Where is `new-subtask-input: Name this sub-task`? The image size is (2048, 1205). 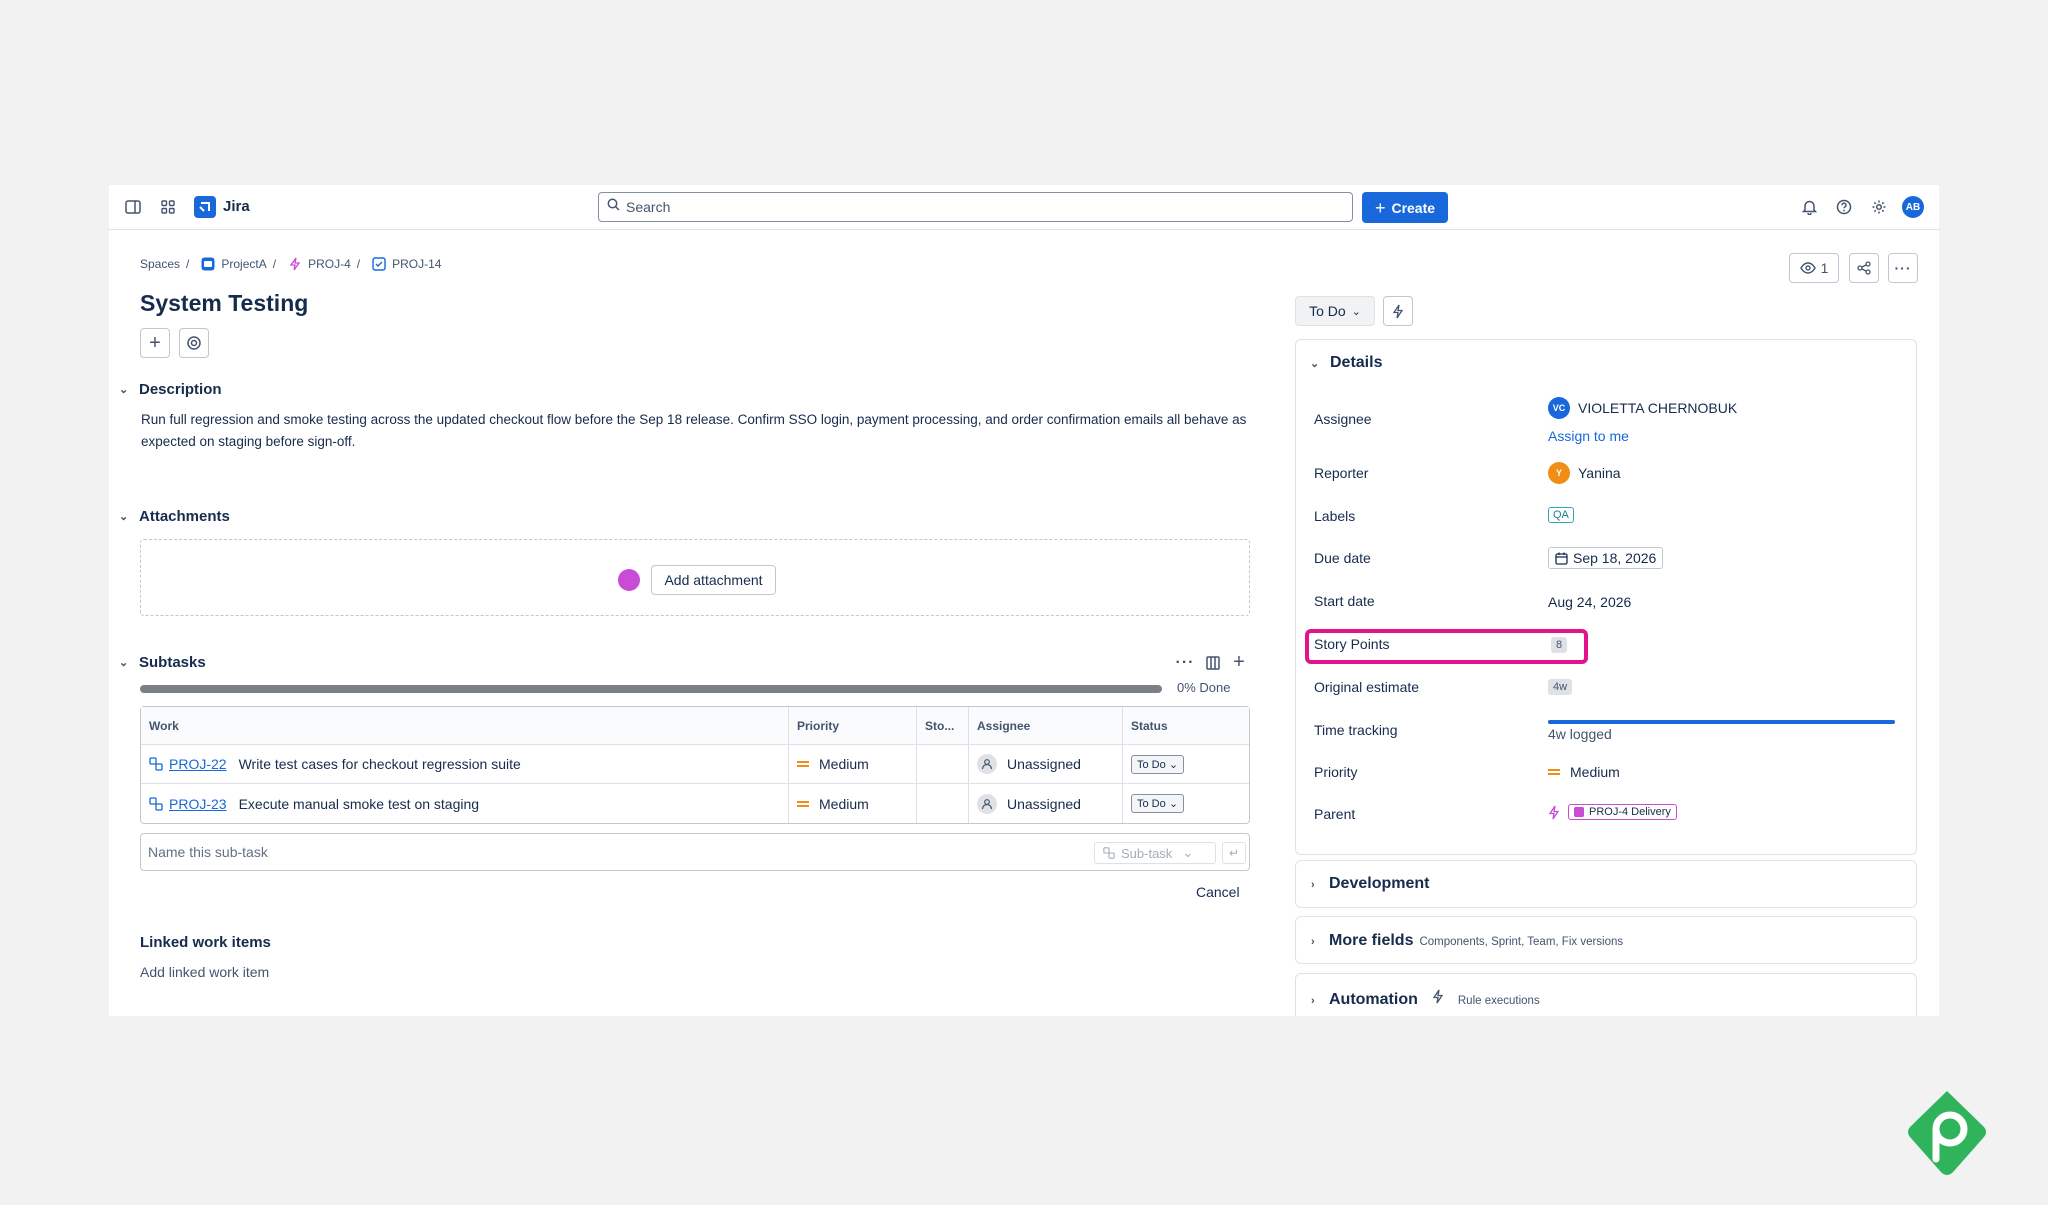
new-subtask-input: Name this sub-task is located at coordinates (695, 852).